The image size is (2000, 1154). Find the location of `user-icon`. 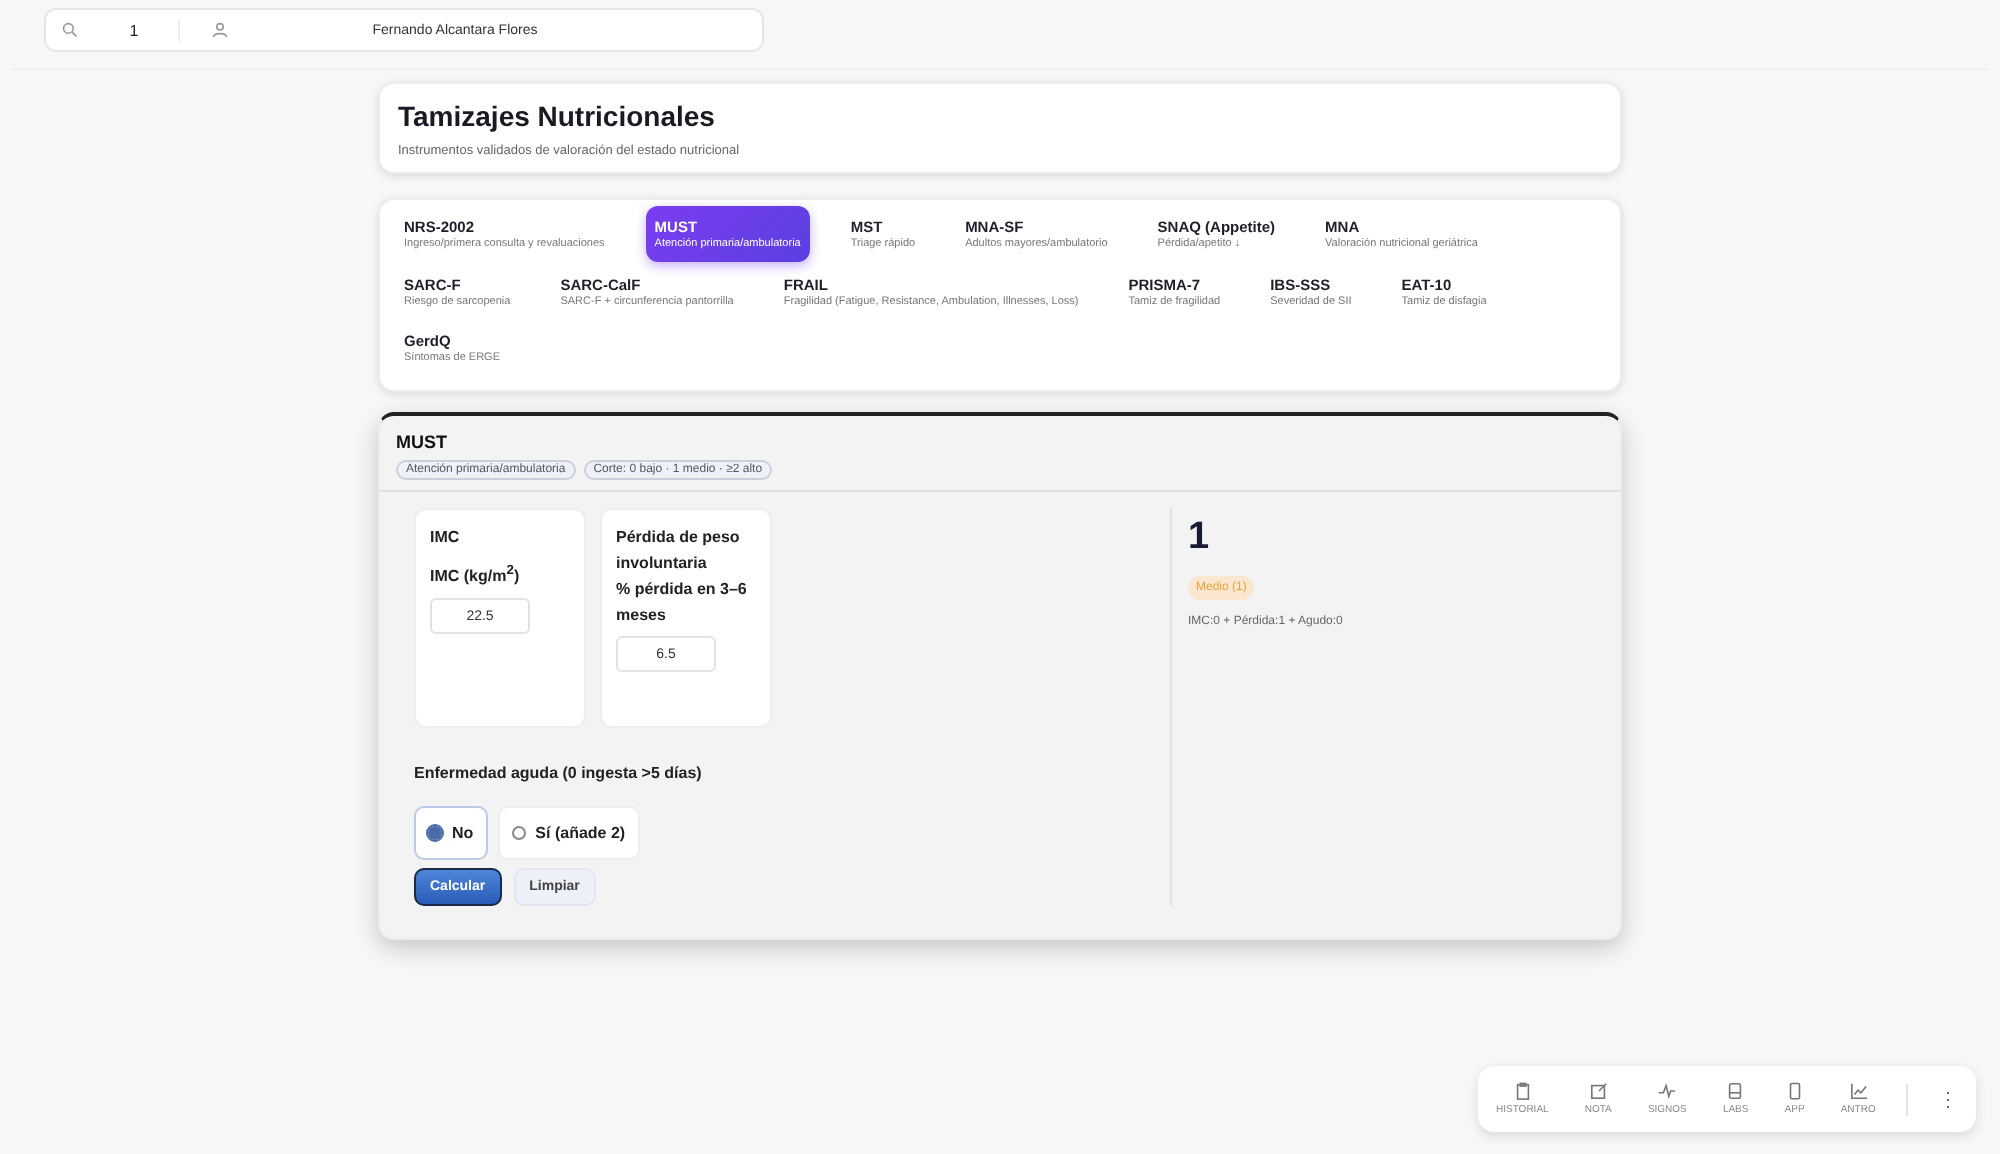

user-icon is located at coordinates (220, 30).